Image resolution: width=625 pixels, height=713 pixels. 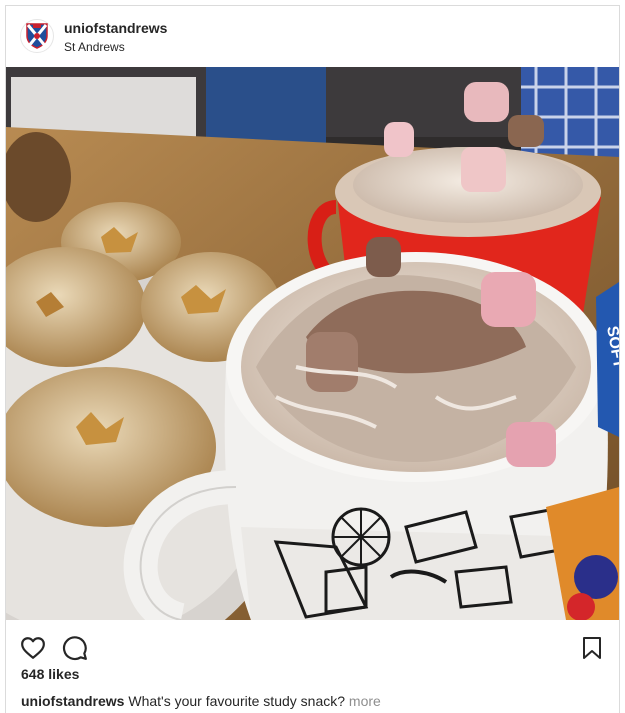 What do you see at coordinates (237, 701) in the screenshot?
I see `caption-text: What's your favourite study snack?` at bounding box center [237, 701].